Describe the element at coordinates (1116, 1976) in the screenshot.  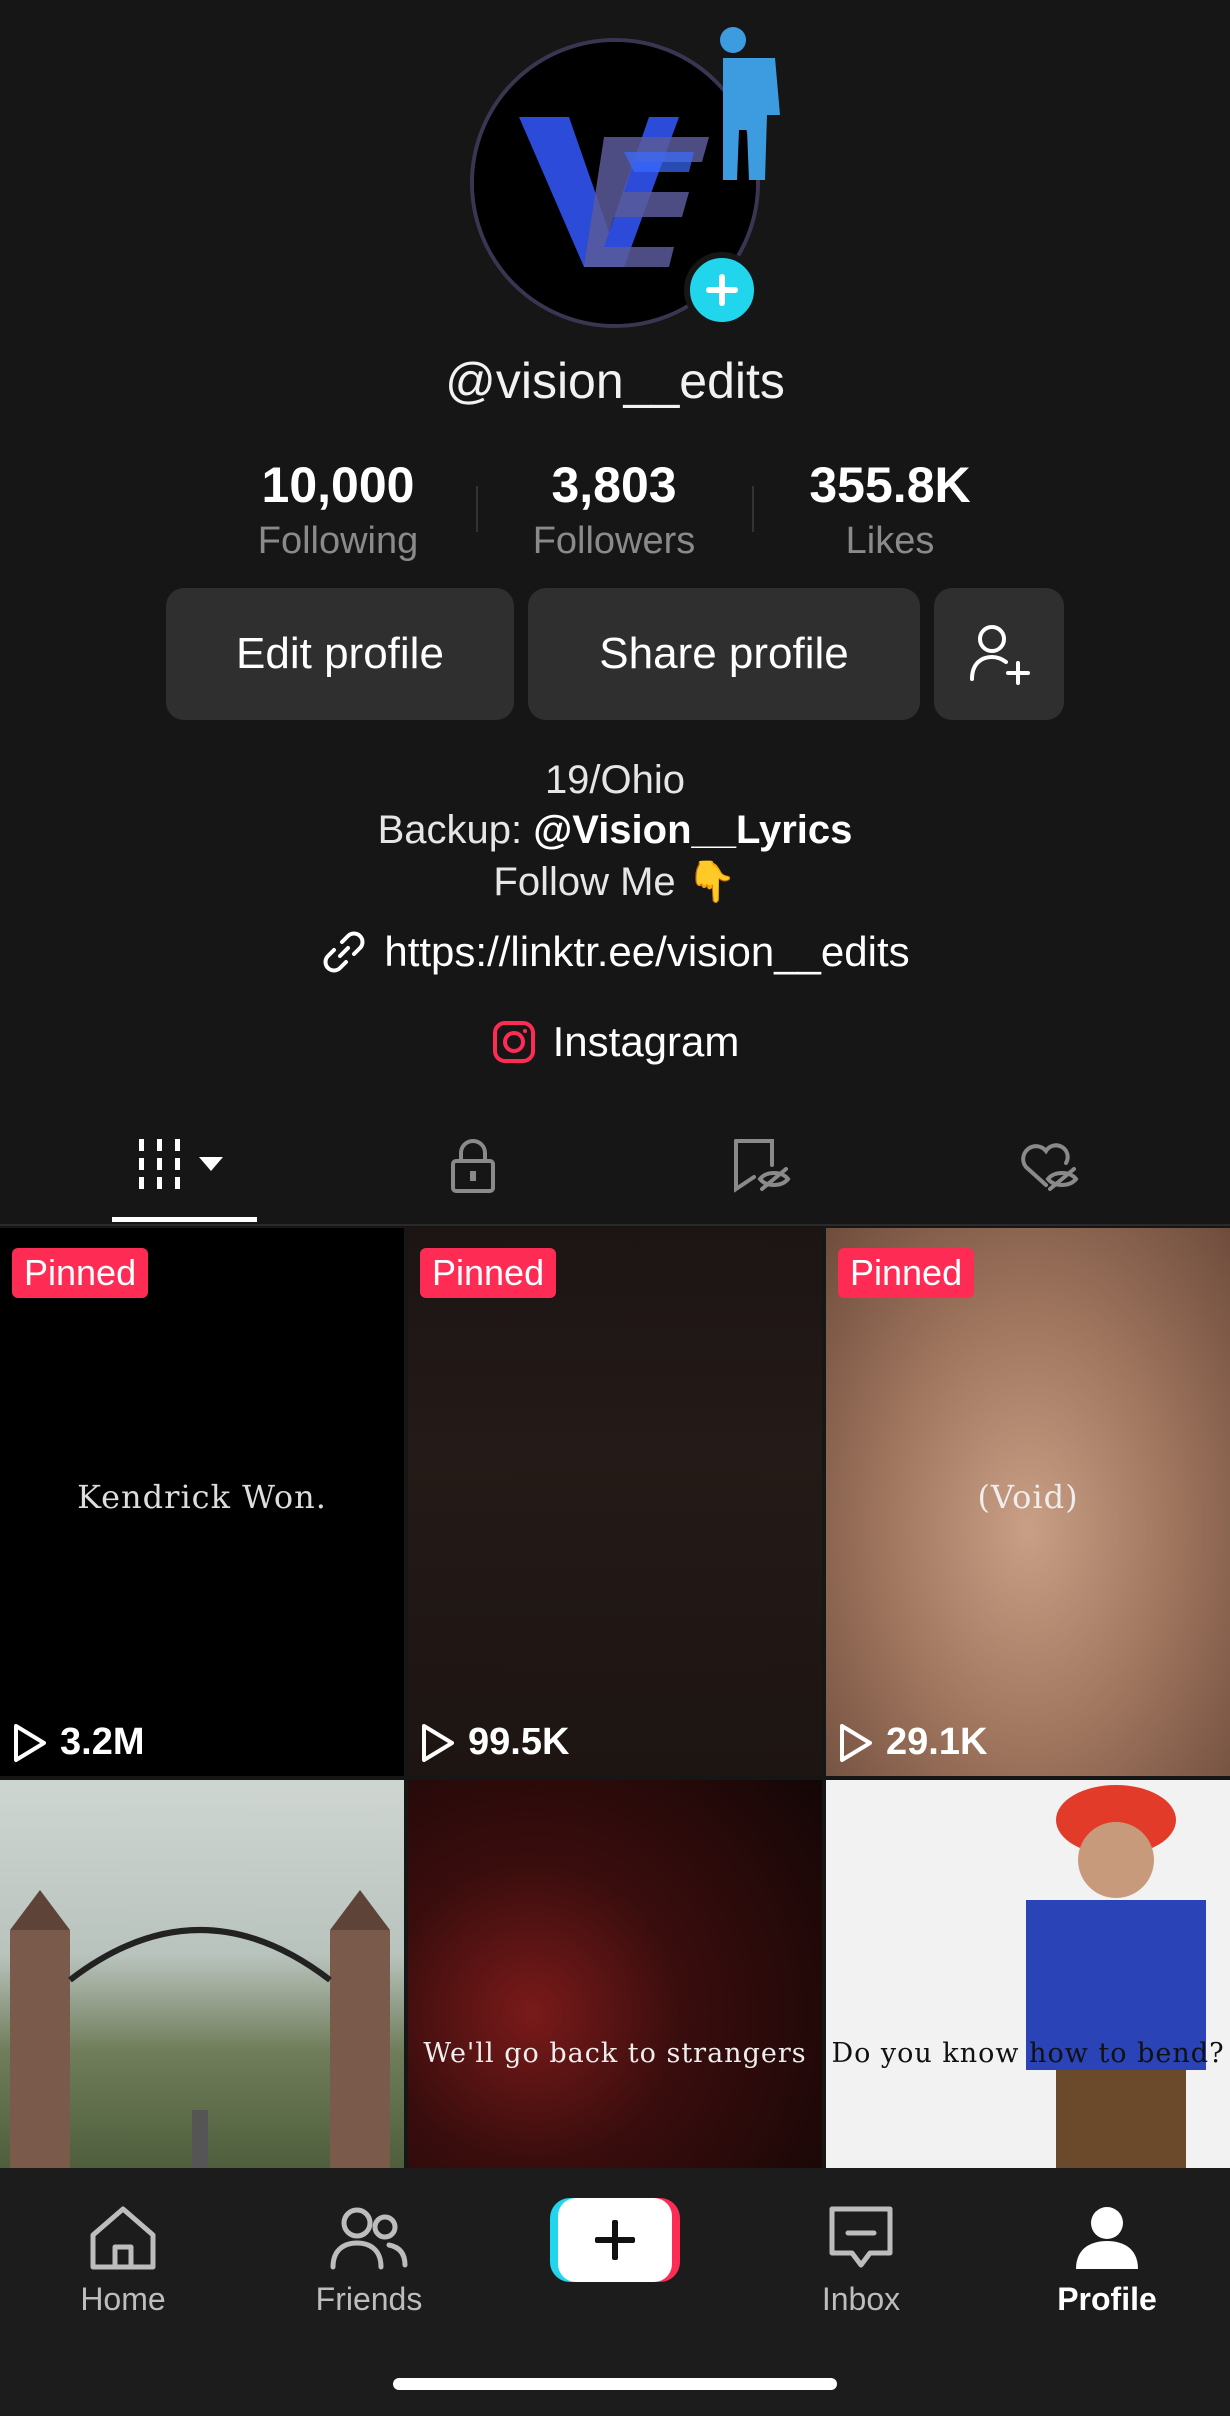
I see `figure-thumbnail` at that location.